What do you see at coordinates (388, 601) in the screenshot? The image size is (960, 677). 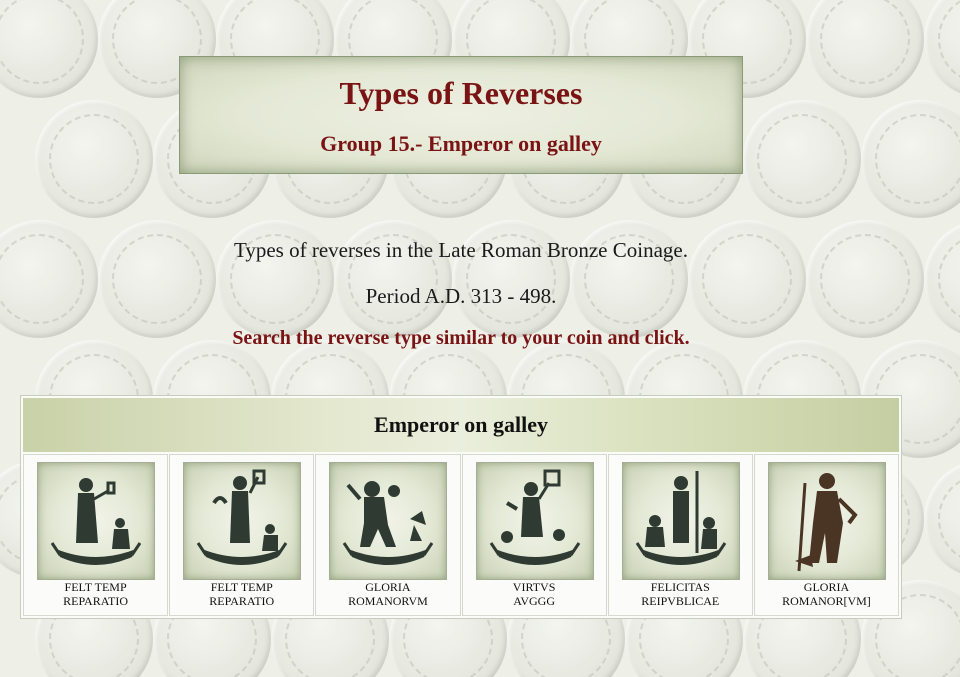 I see `legend-line-2: ROMANORVM` at bounding box center [388, 601].